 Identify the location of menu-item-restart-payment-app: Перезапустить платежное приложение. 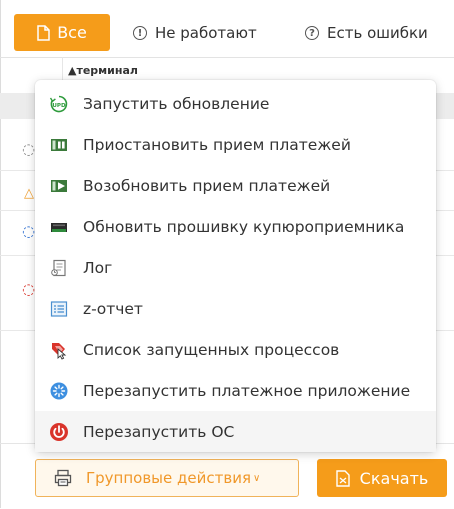
(235, 390).